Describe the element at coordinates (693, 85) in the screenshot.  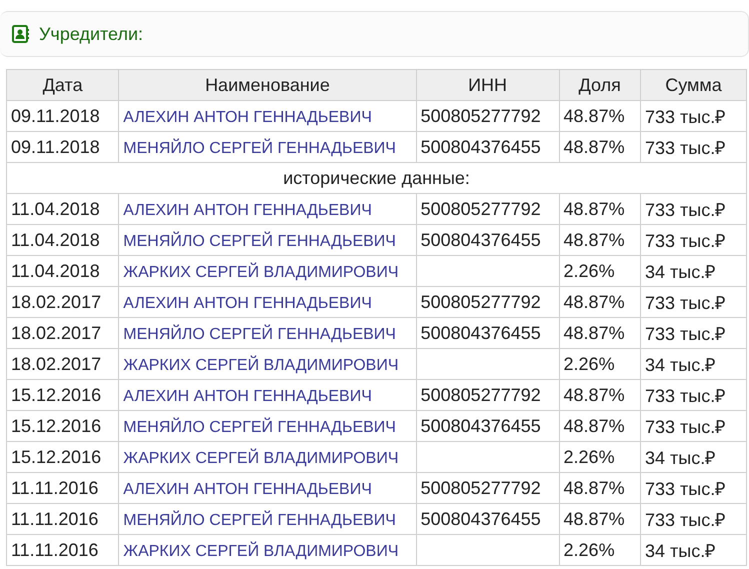
I see `column-header: Сумма` at that location.